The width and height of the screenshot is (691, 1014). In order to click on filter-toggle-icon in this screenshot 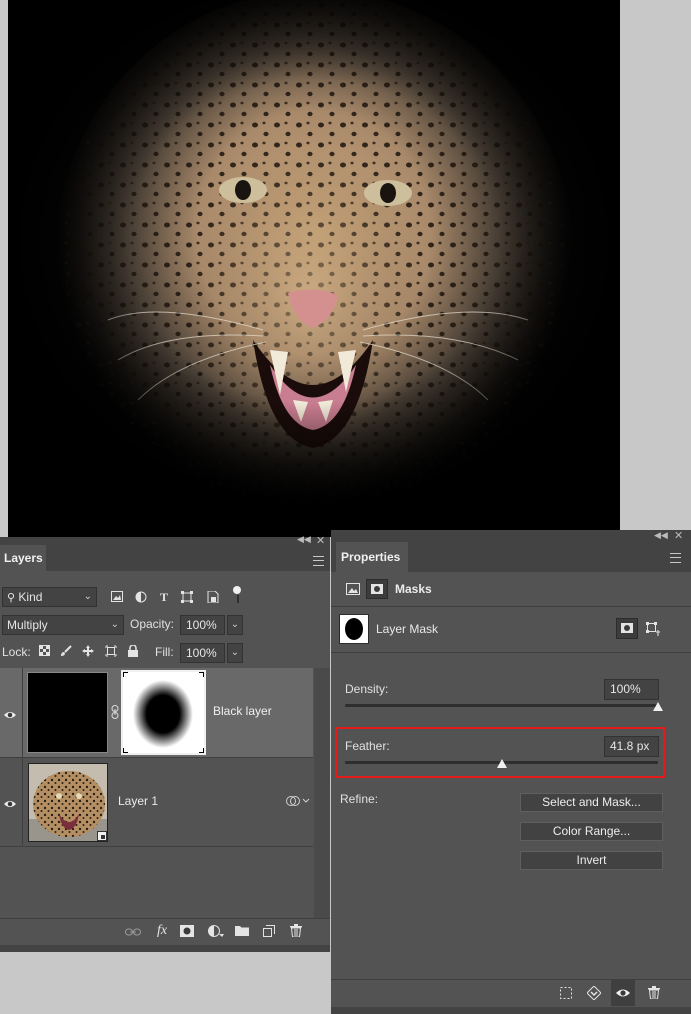, I will do `click(238, 595)`.